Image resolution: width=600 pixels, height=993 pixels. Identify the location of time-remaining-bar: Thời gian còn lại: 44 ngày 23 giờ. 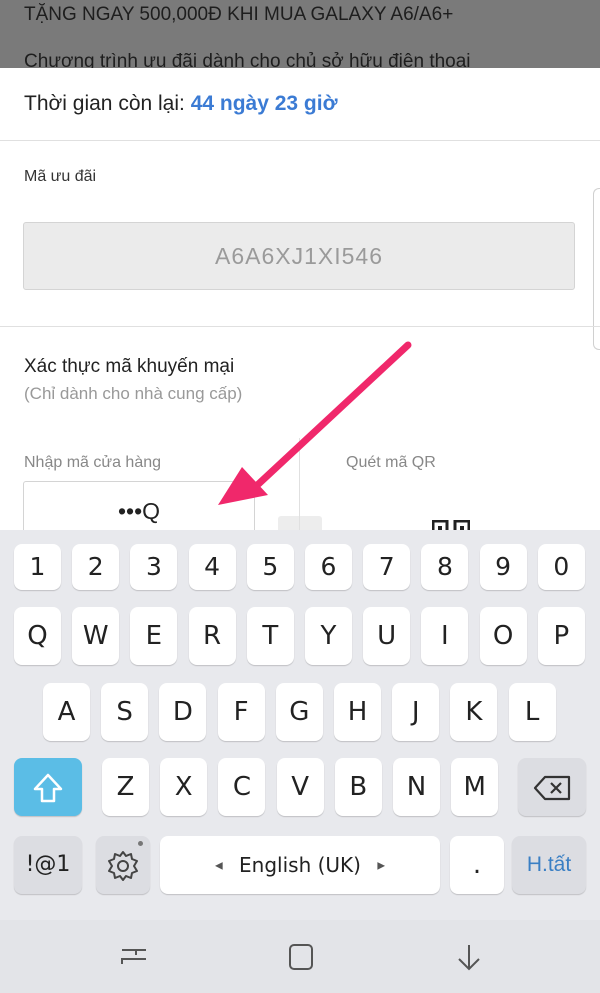
(300, 104).